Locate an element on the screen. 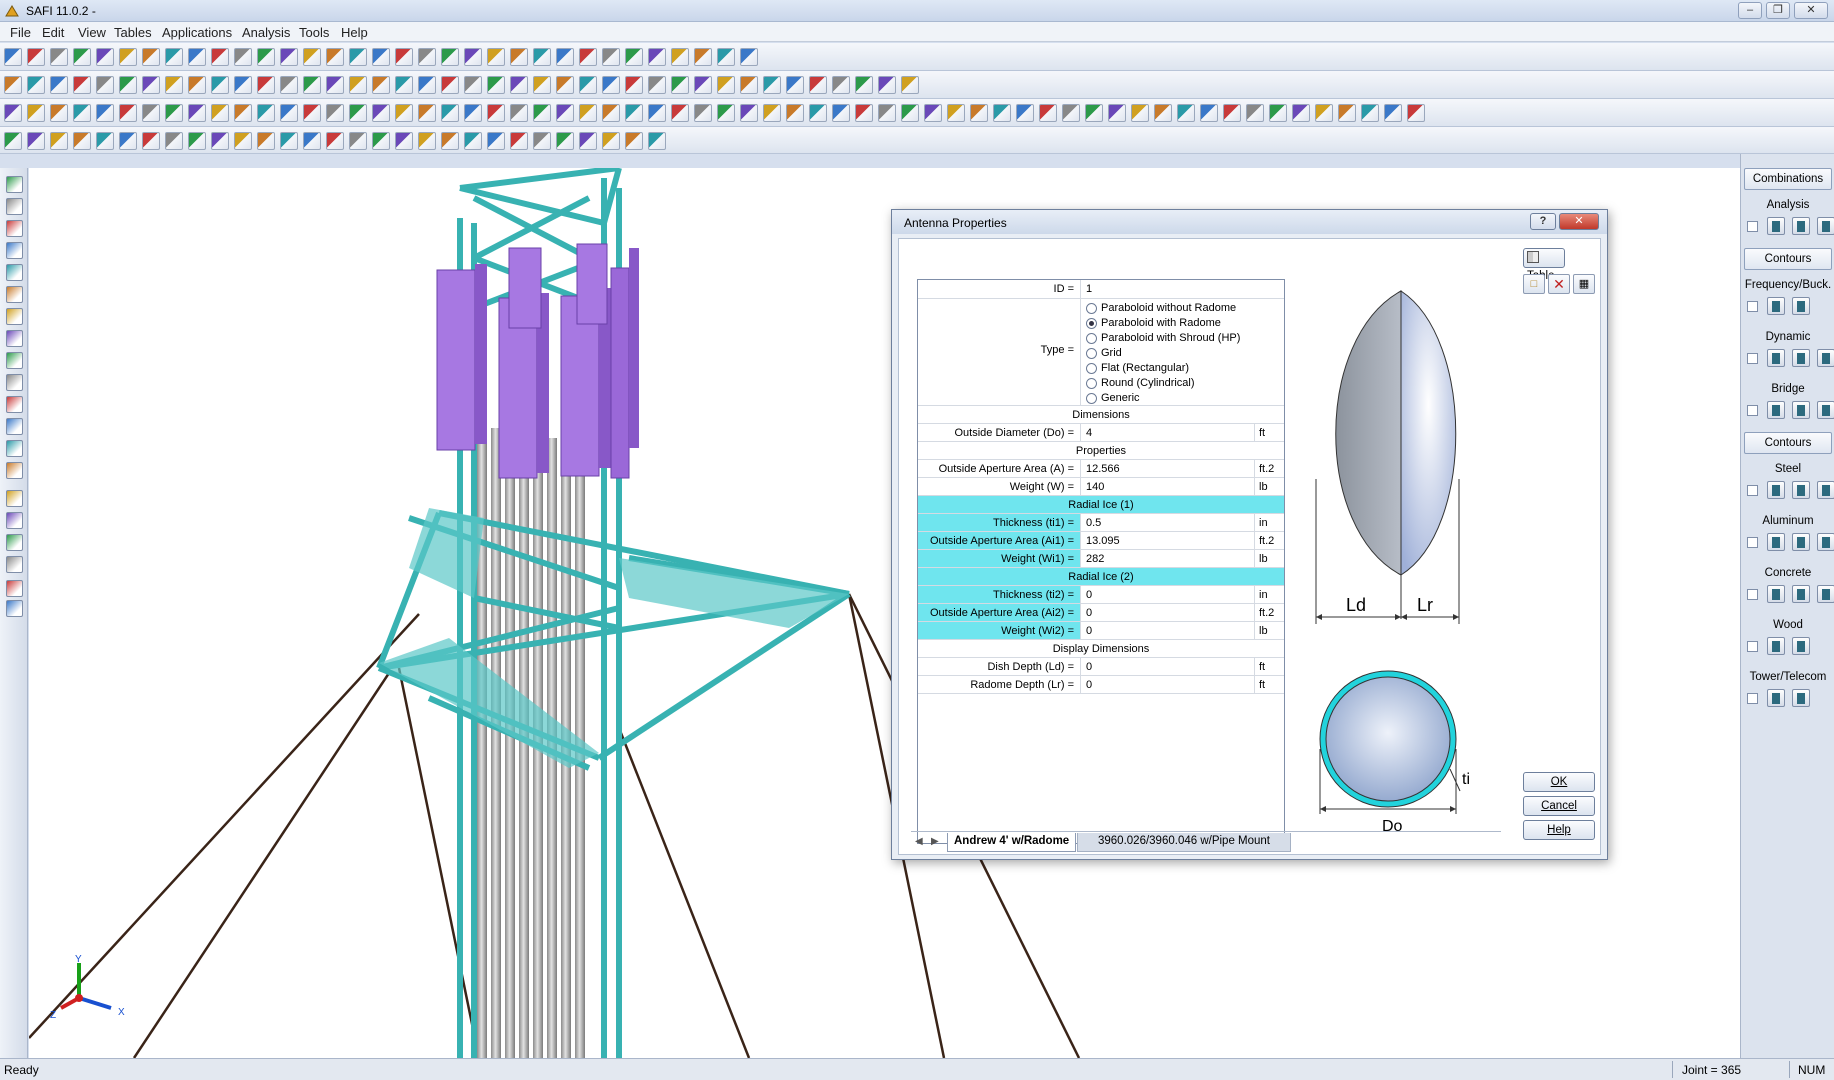 This screenshot has height=1080, width=1834. delete-button: ✕ is located at coordinates (1559, 284).